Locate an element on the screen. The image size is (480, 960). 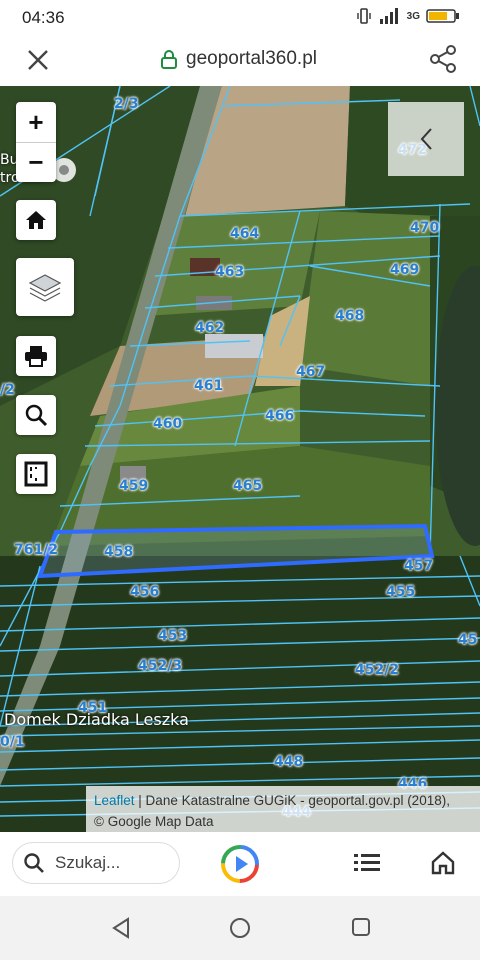
network-type: 3G is located at coordinates (413, 16).